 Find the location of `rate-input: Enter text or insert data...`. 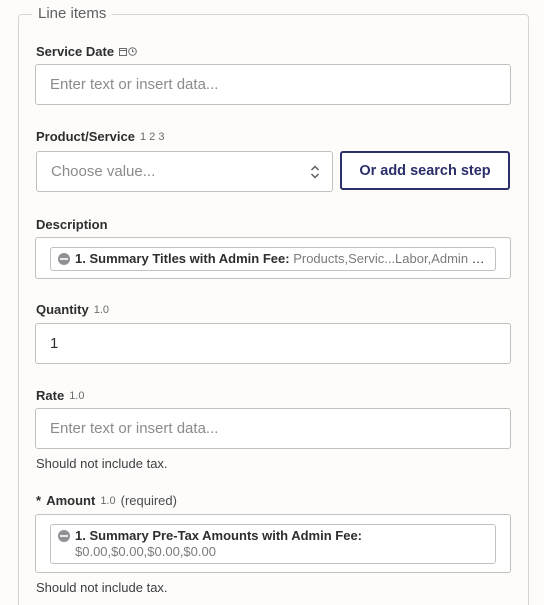

rate-input: Enter text or insert data... is located at coordinates (273, 428).